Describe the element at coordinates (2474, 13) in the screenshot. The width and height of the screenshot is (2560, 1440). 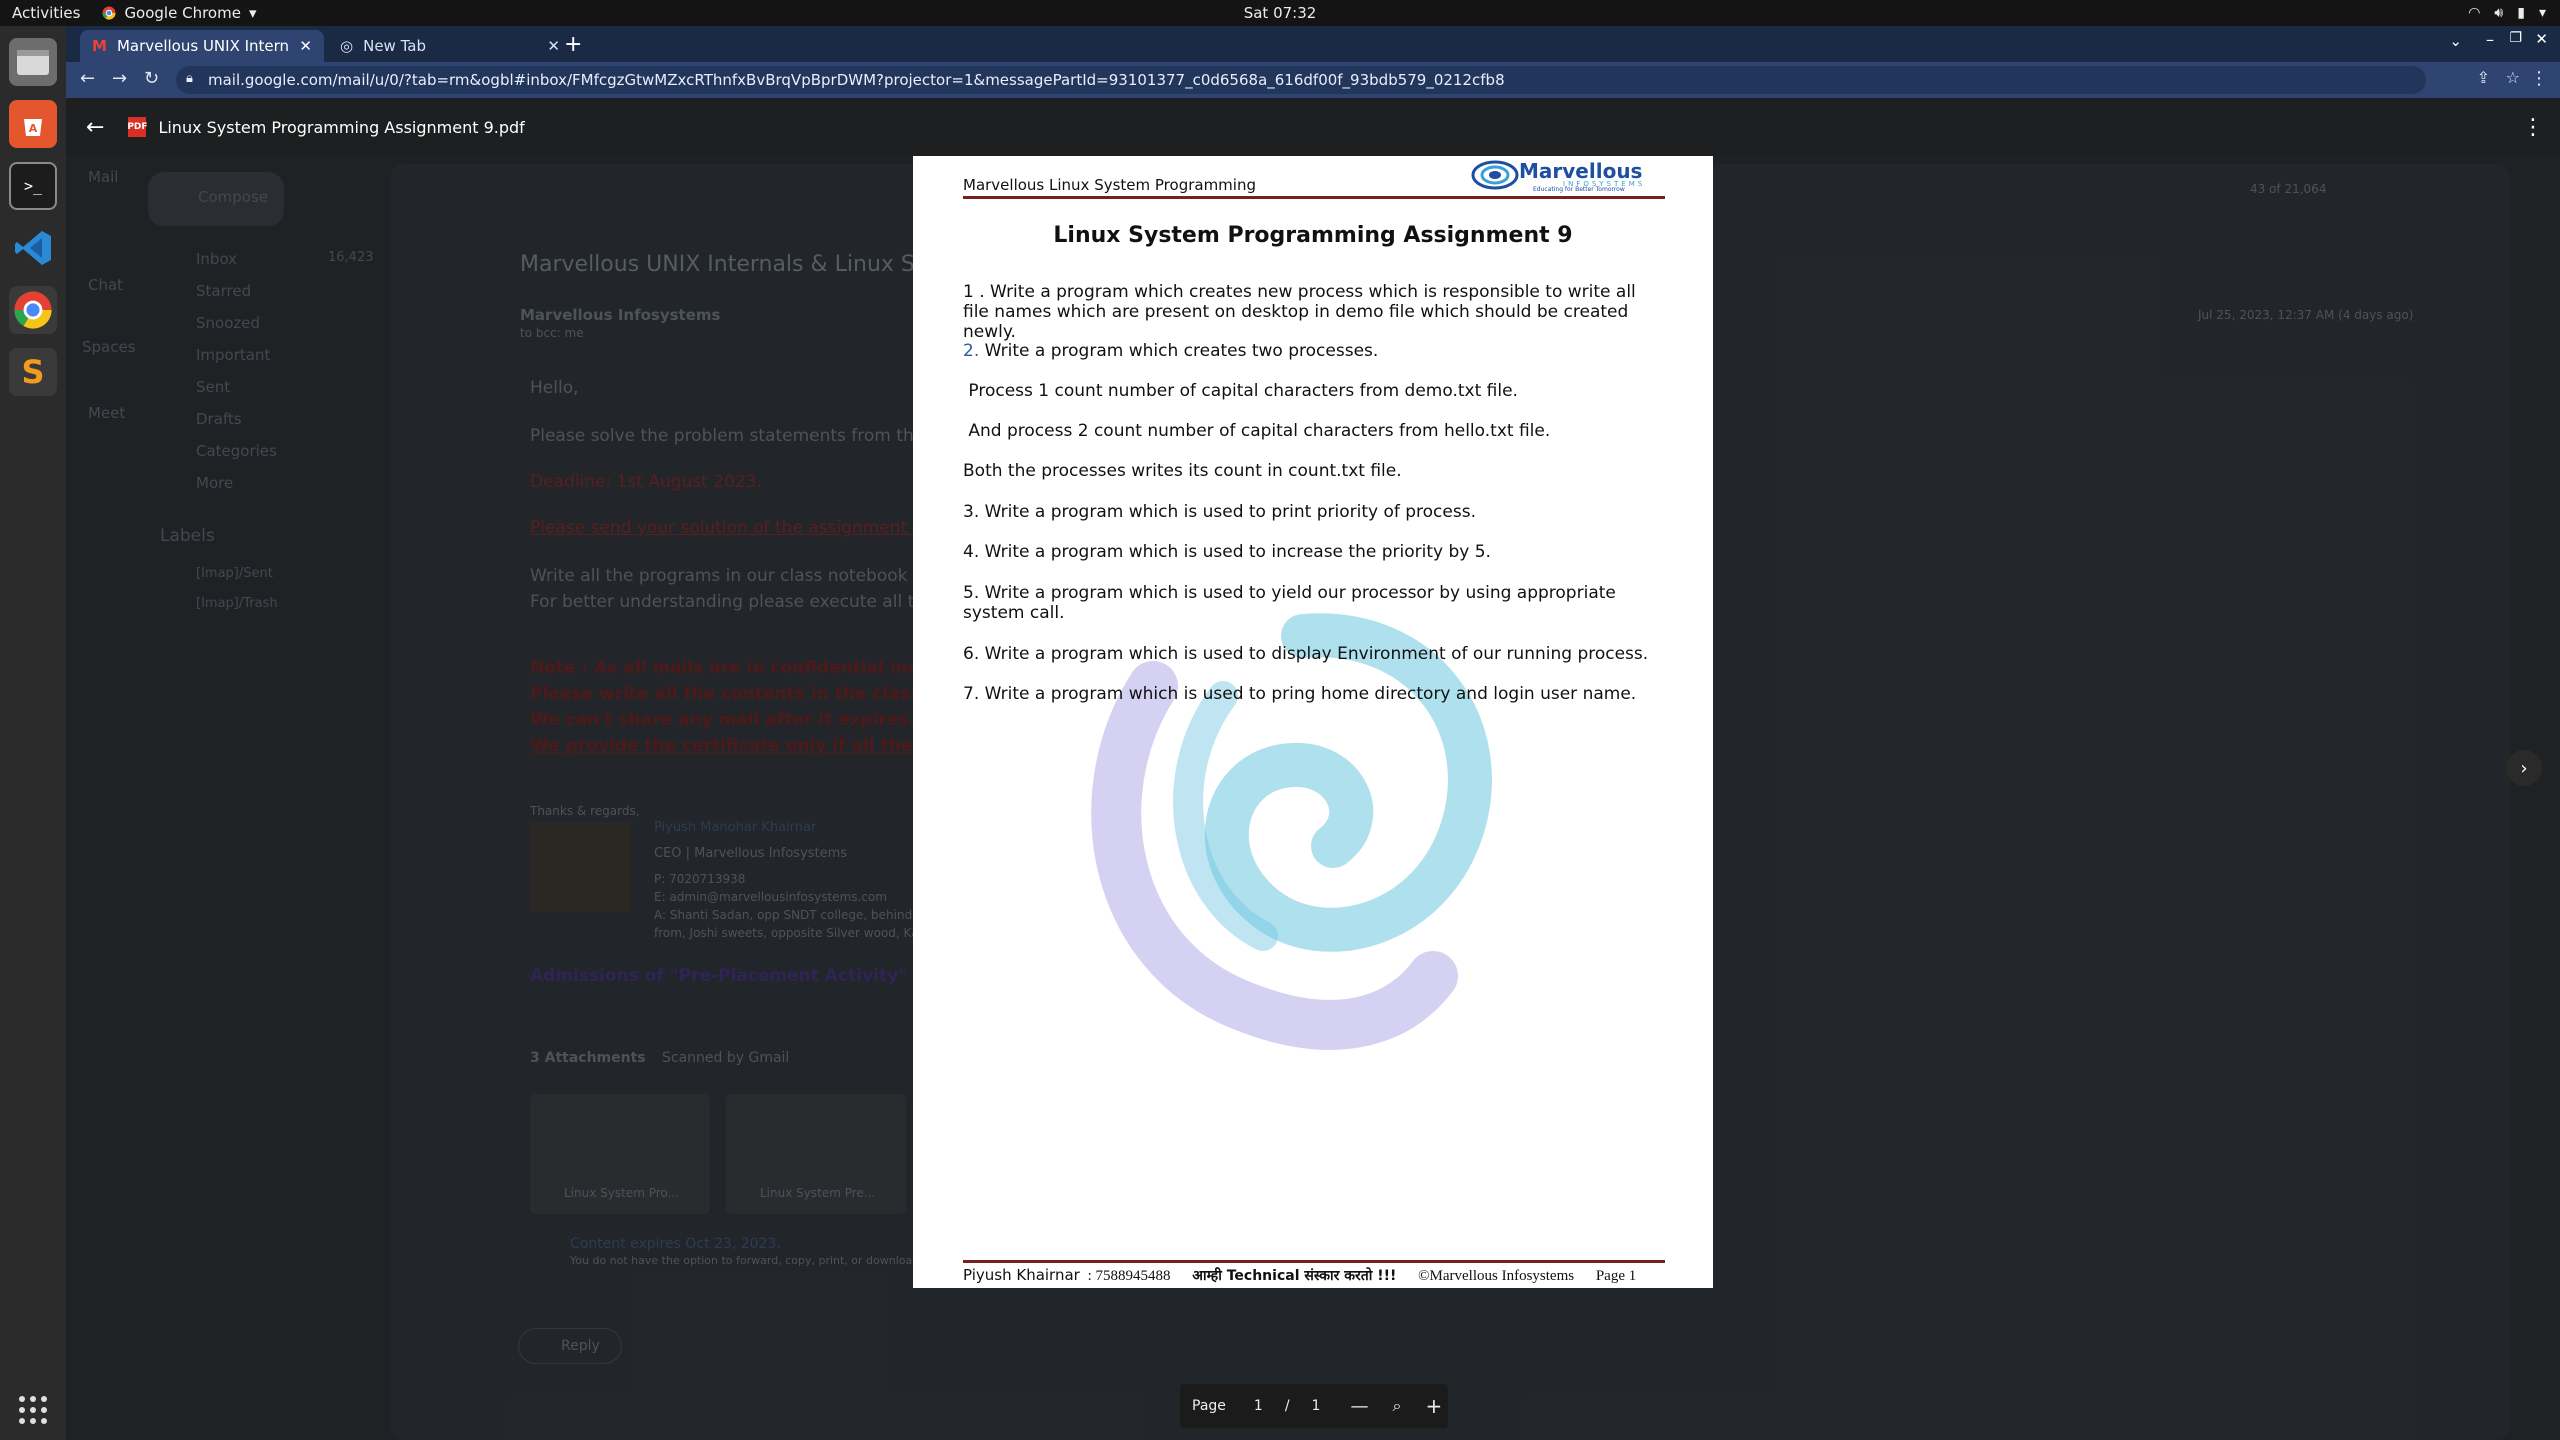
I see `wifi-icon: ◠` at that location.